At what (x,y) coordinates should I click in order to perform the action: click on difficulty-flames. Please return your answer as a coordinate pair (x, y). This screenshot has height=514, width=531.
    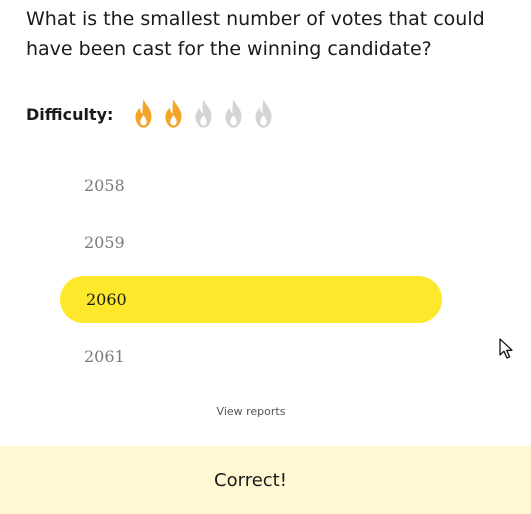
    Looking at the image, I should click on (203, 114).